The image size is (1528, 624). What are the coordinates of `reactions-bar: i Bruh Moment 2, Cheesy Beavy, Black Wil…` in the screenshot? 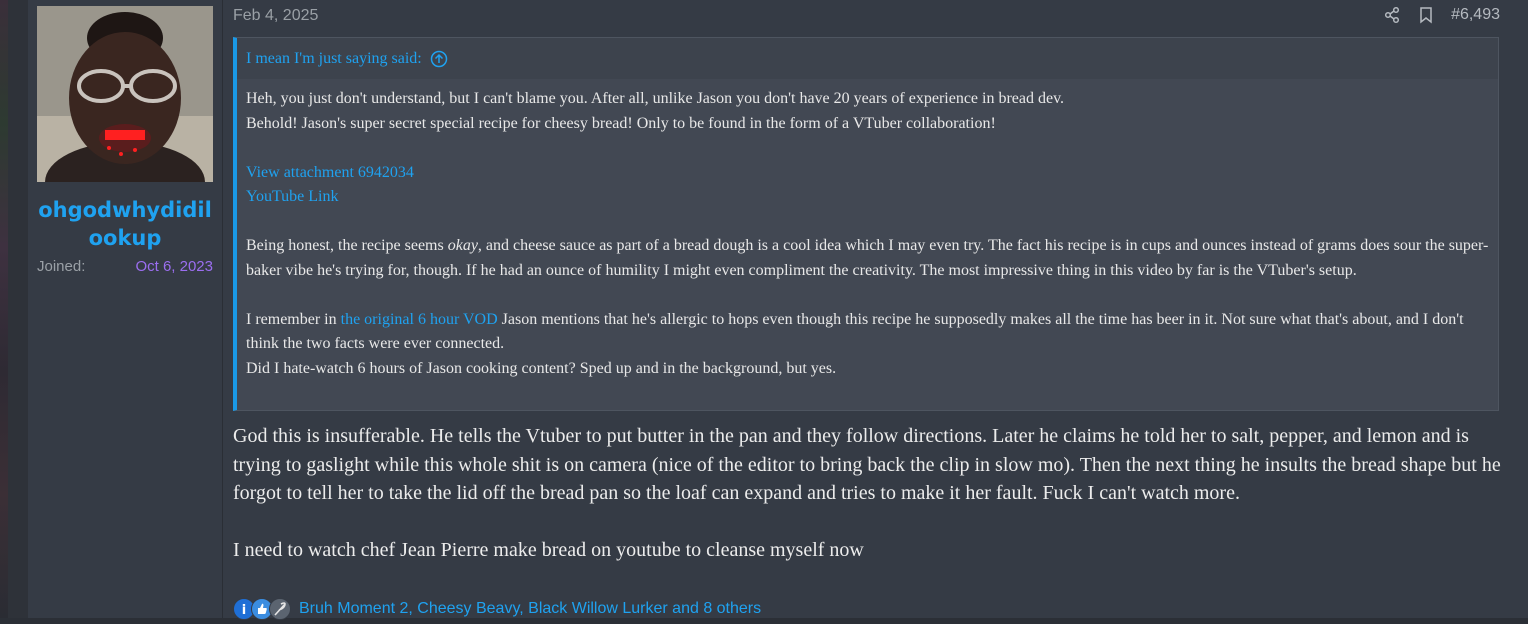 It's located at (497, 609).